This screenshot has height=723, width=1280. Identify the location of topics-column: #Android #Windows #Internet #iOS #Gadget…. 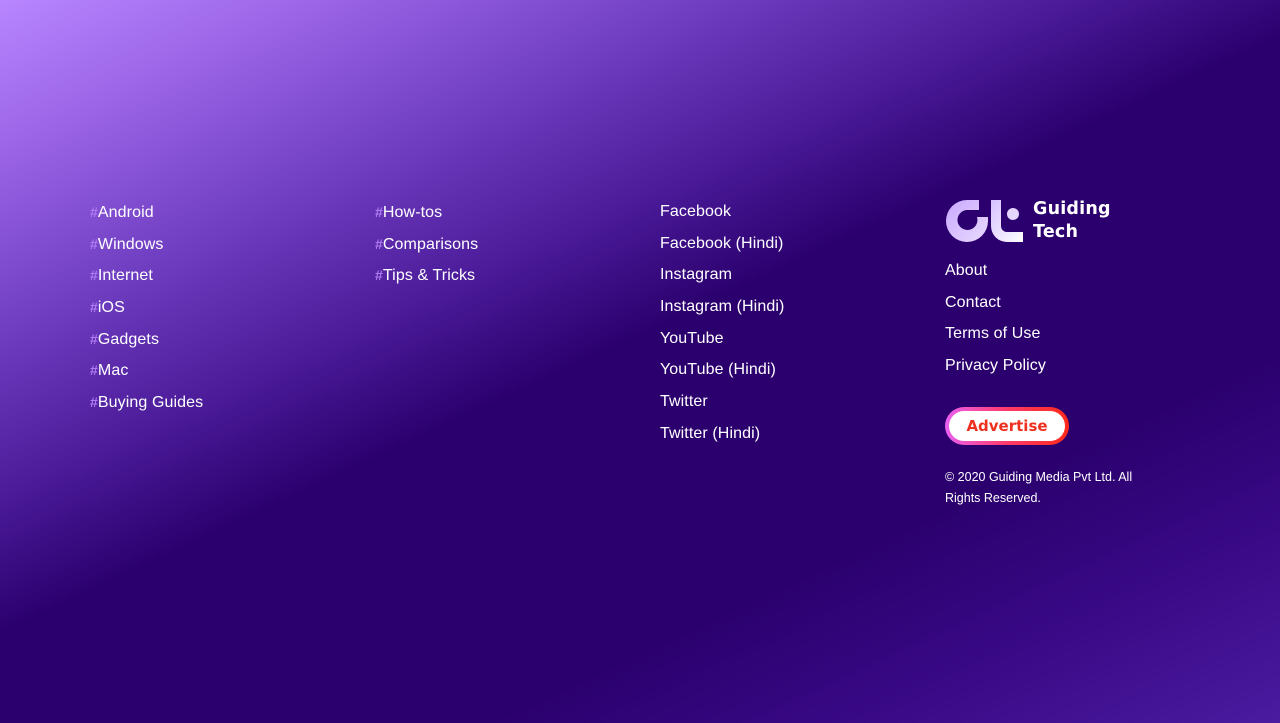
(146, 312).